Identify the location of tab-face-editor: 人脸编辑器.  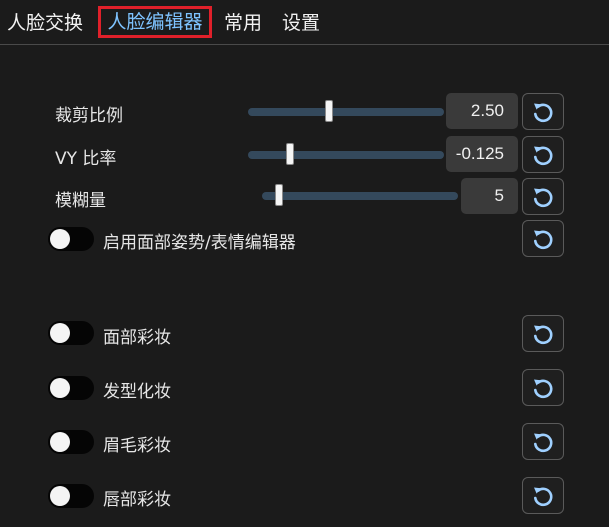
(155, 22).